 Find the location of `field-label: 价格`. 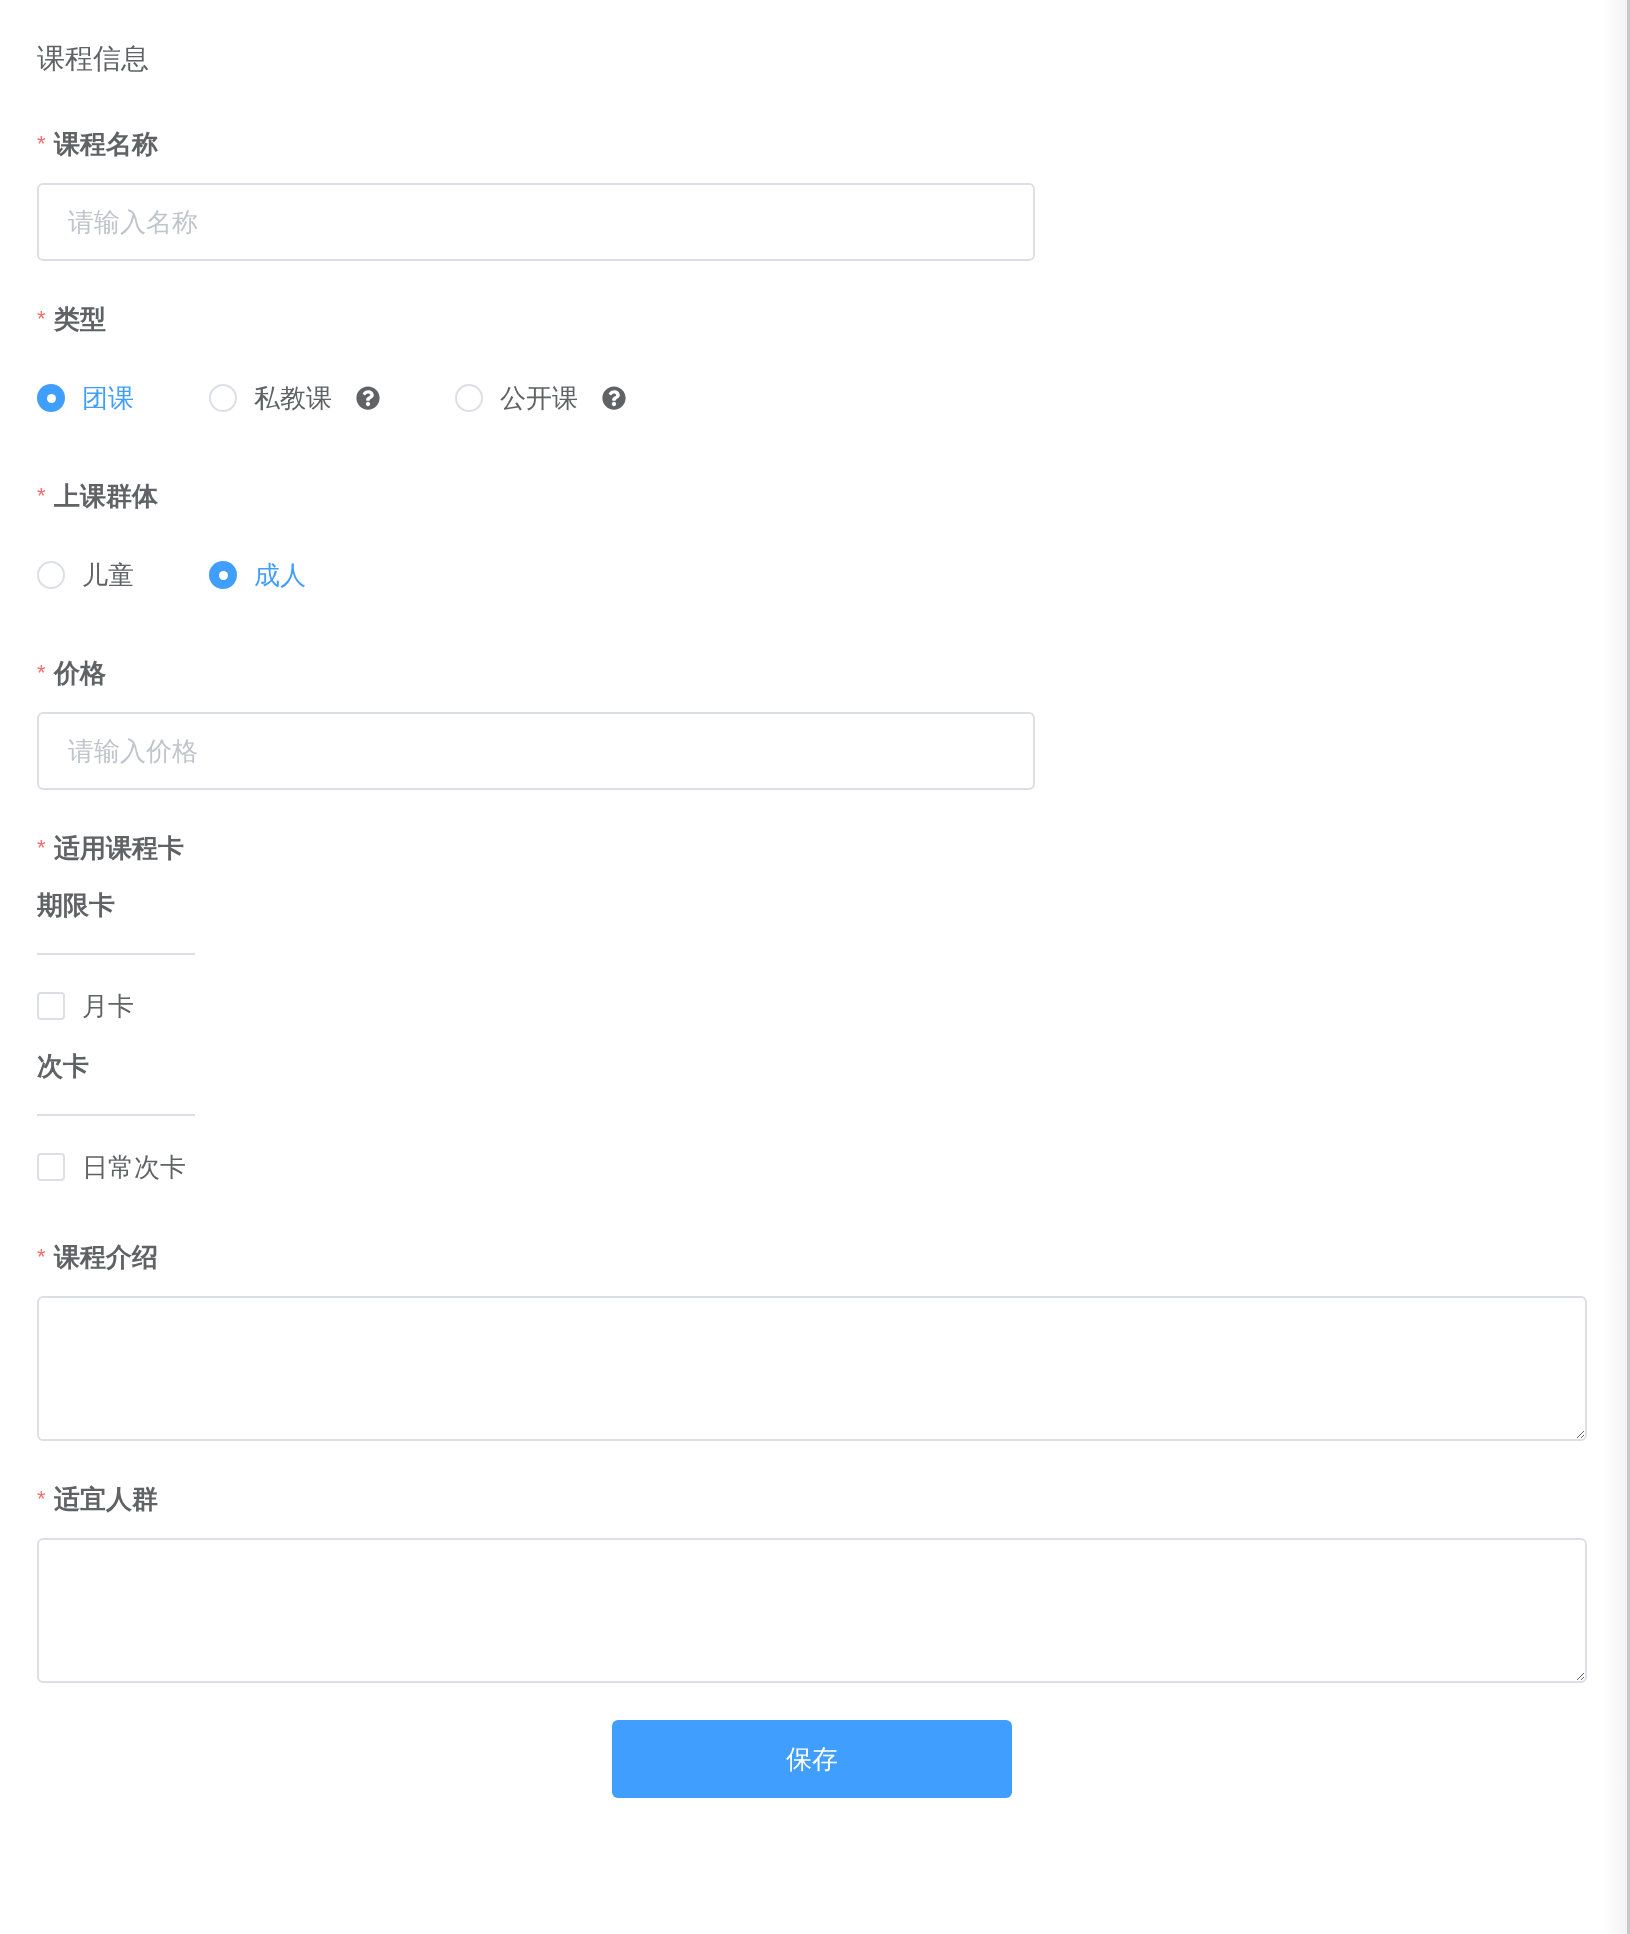

field-label: 价格 is located at coordinates (79, 673).